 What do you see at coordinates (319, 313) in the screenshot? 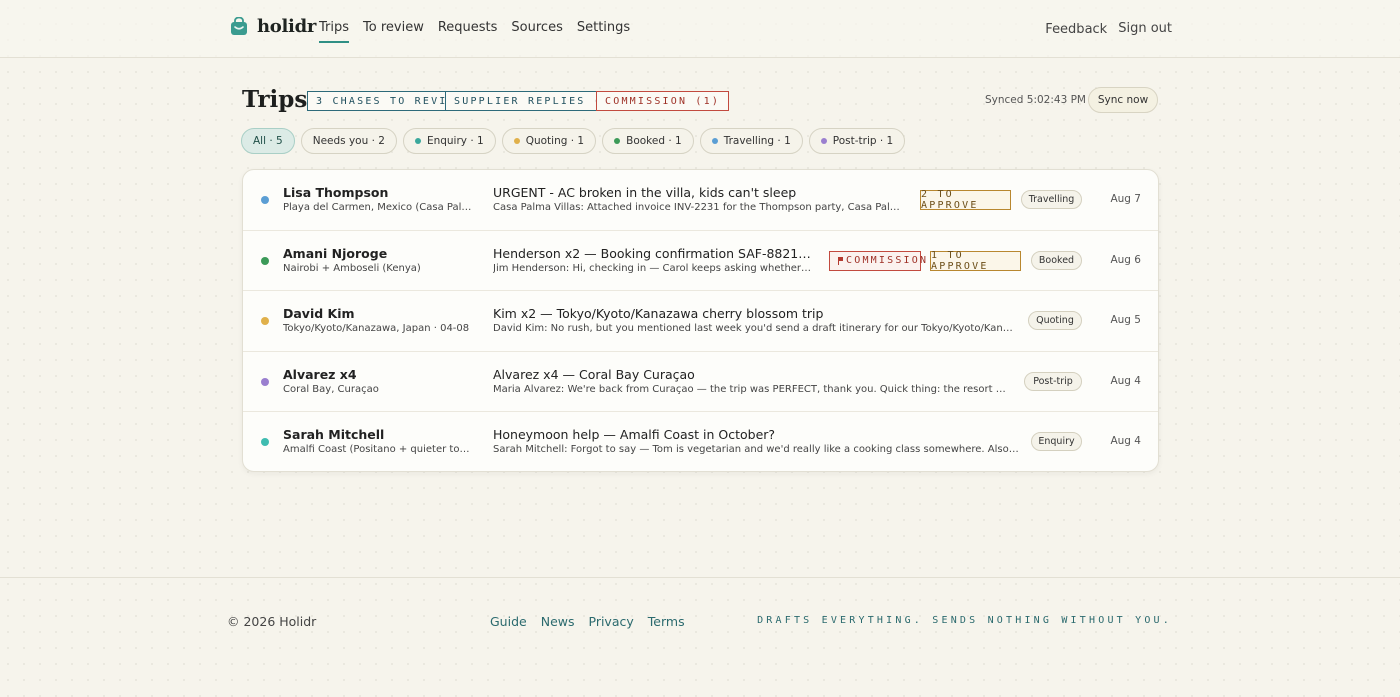
I see `client-name: David Kim` at bounding box center [319, 313].